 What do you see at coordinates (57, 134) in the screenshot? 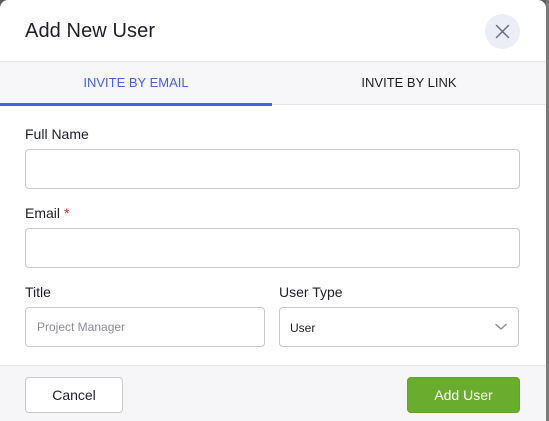
I see `full-name-label: Full Name` at bounding box center [57, 134].